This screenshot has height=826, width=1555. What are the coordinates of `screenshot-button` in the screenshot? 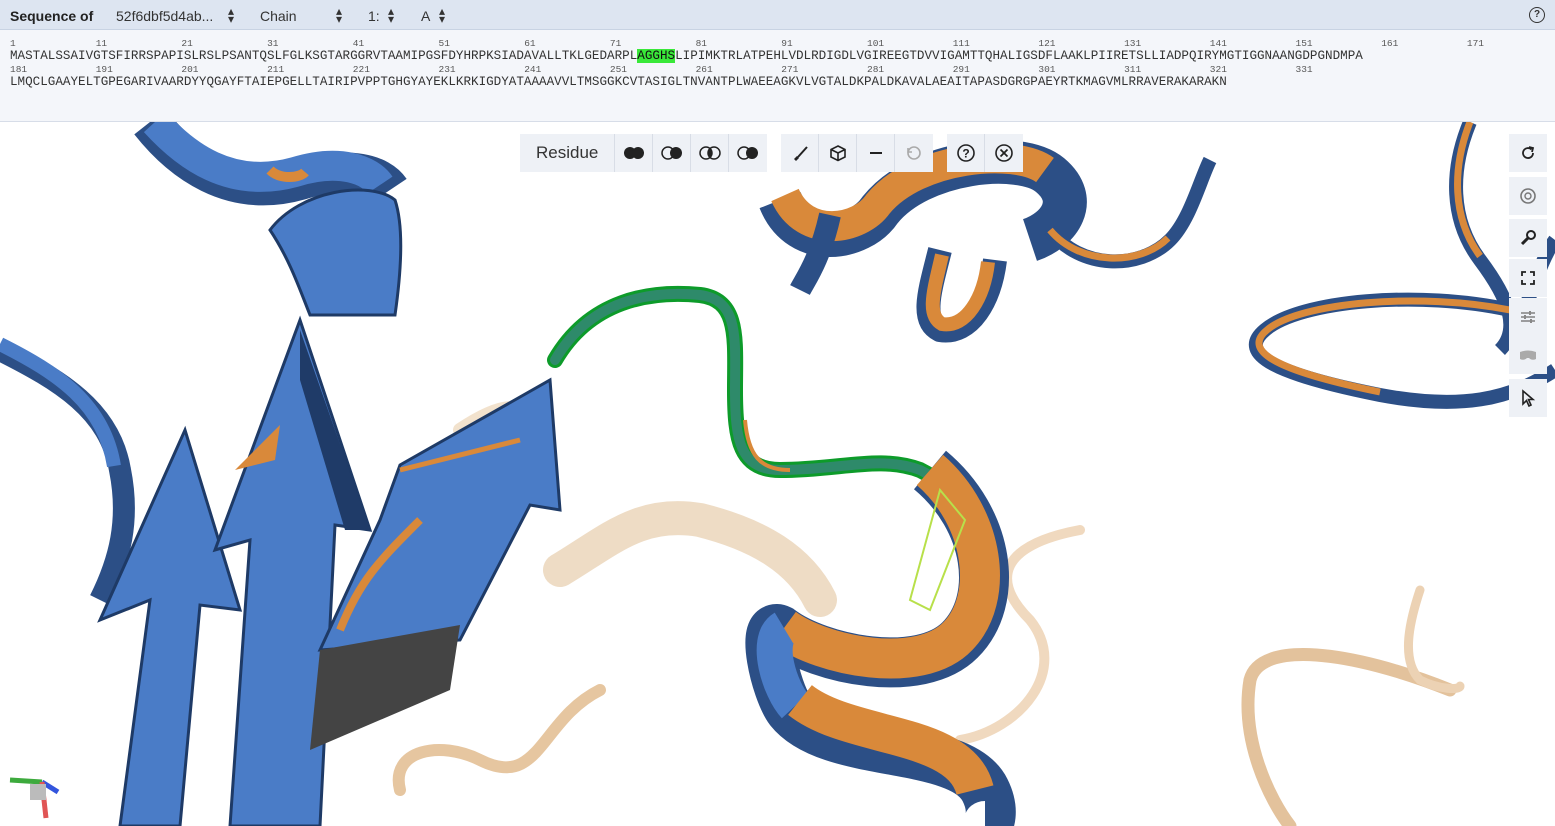 It's located at (1528, 196).